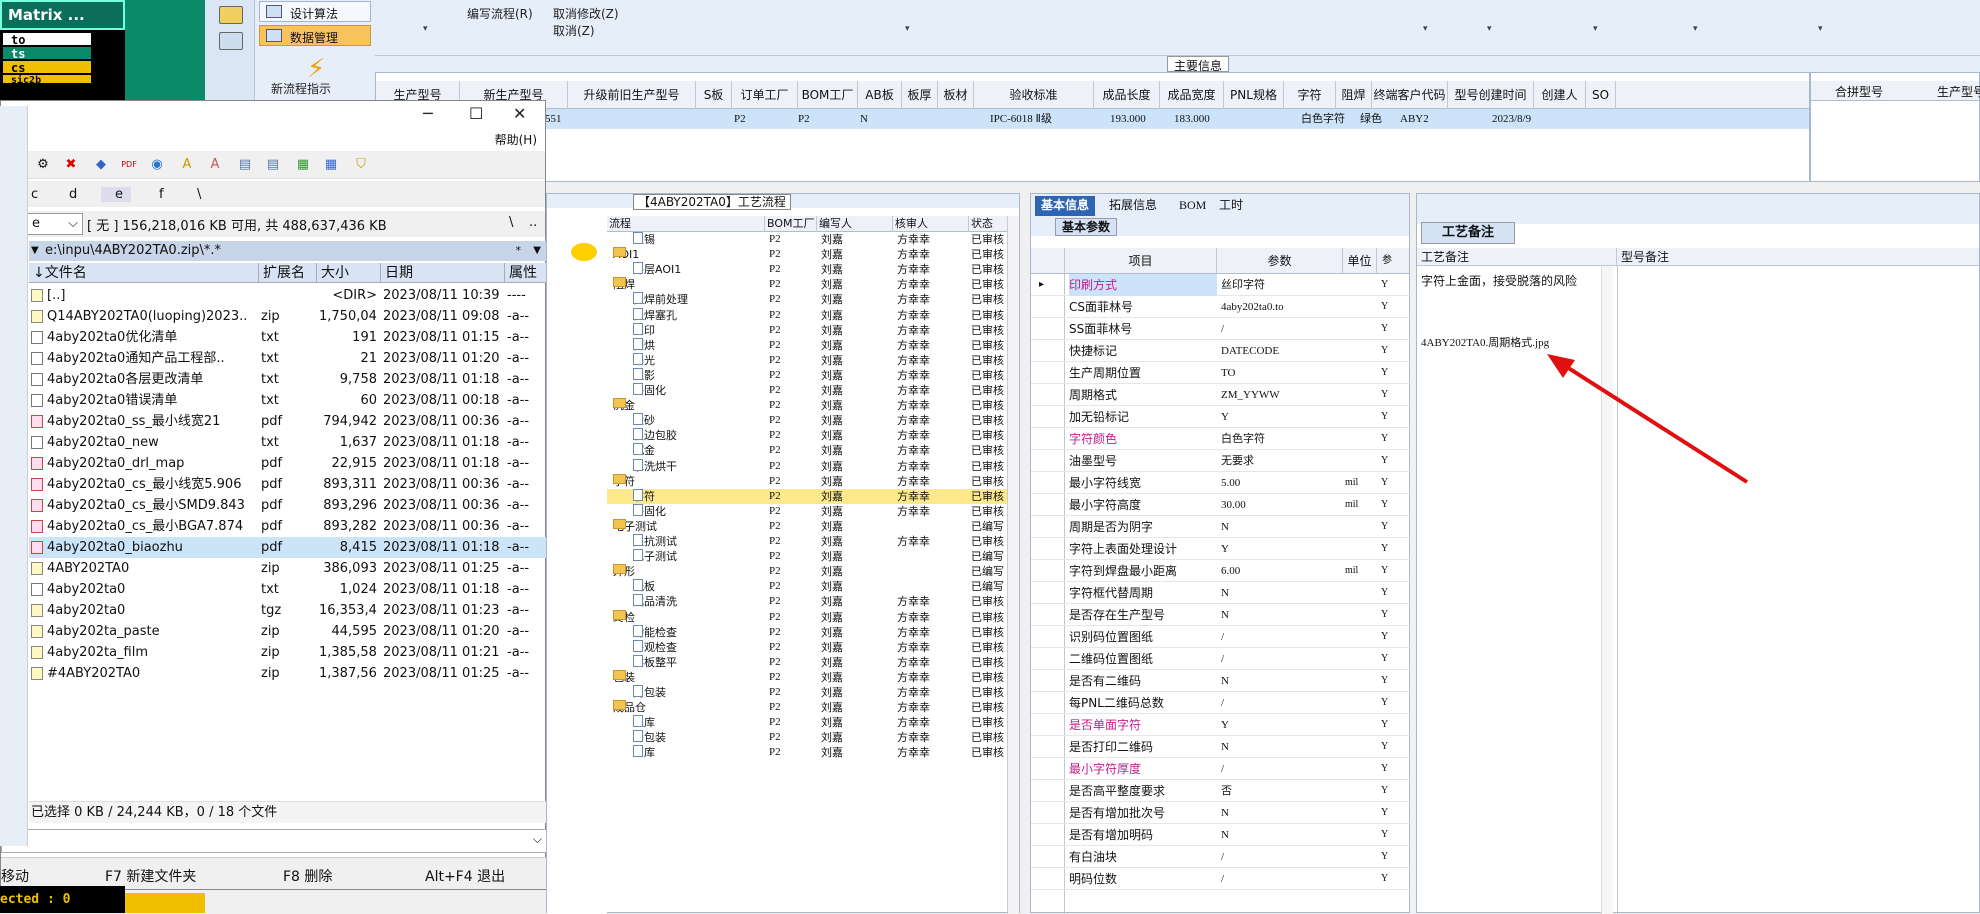  I want to click on process-row: −终检 P2 刘嘉 方幸幸 已审核, so click(807, 617).